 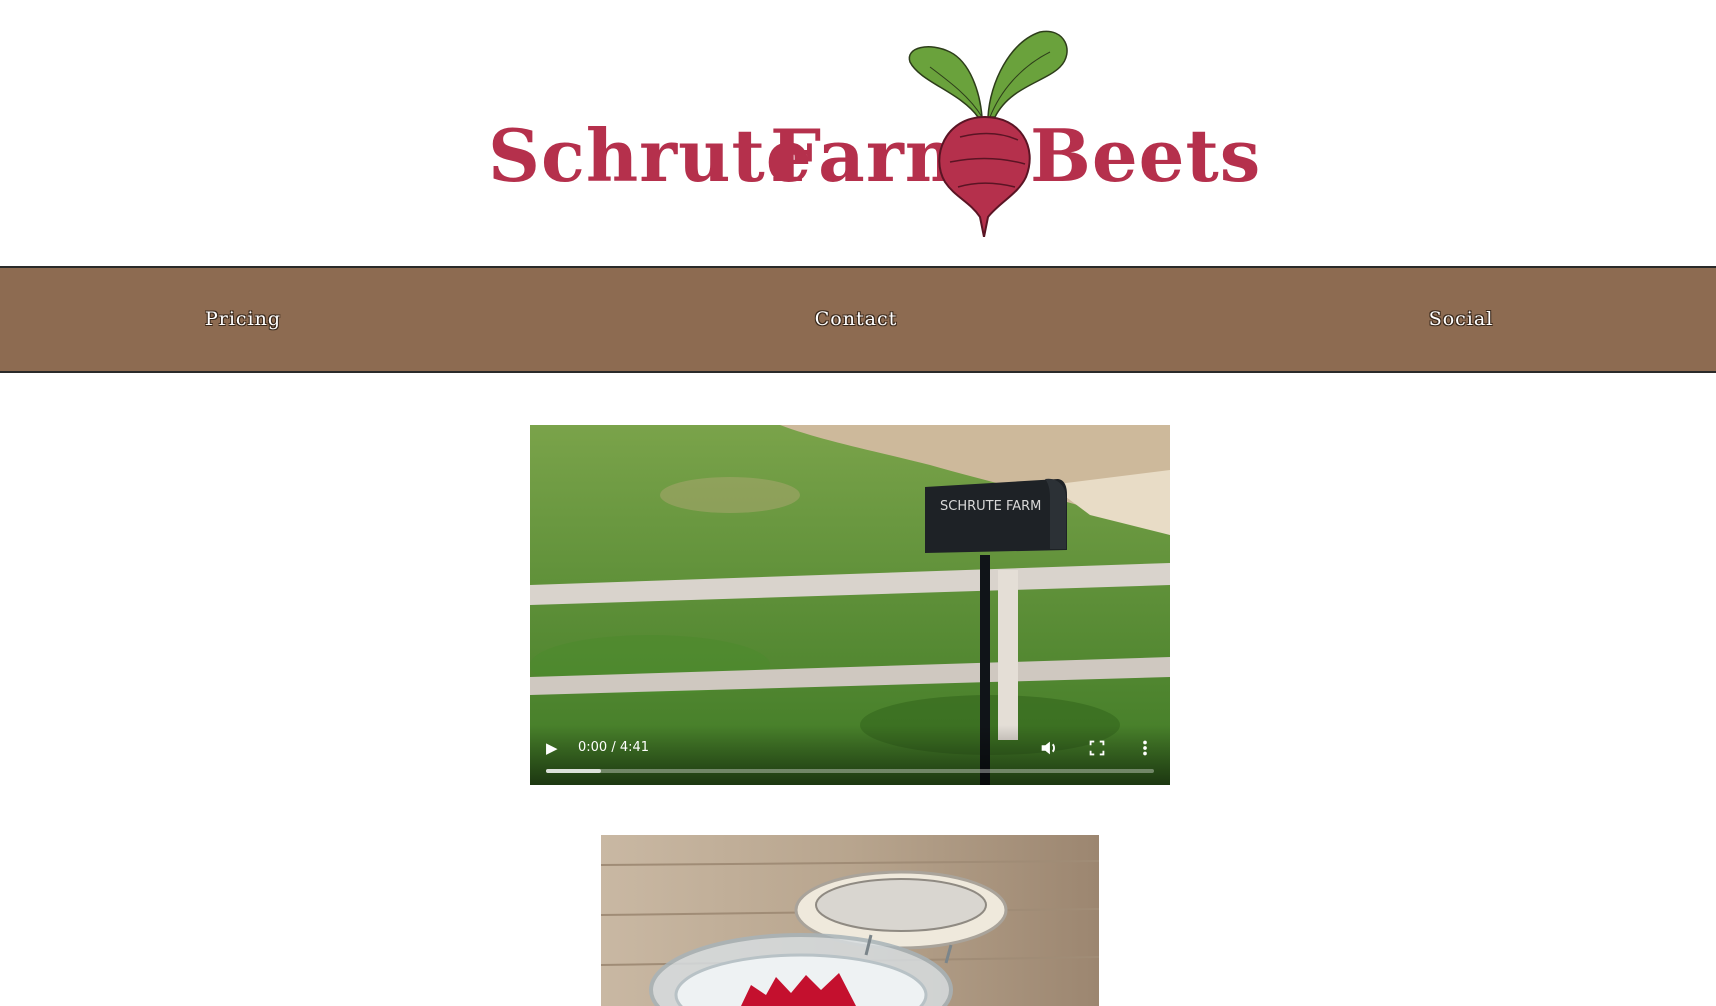 I want to click on nav-item-pricing: Pricing, so click(x=243, y=319).